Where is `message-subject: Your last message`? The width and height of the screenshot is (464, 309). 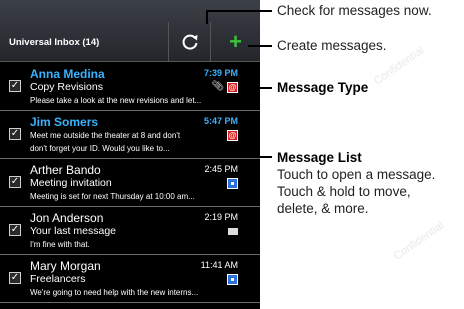
message-subject: Your last message is located at coordinates (73, 231).